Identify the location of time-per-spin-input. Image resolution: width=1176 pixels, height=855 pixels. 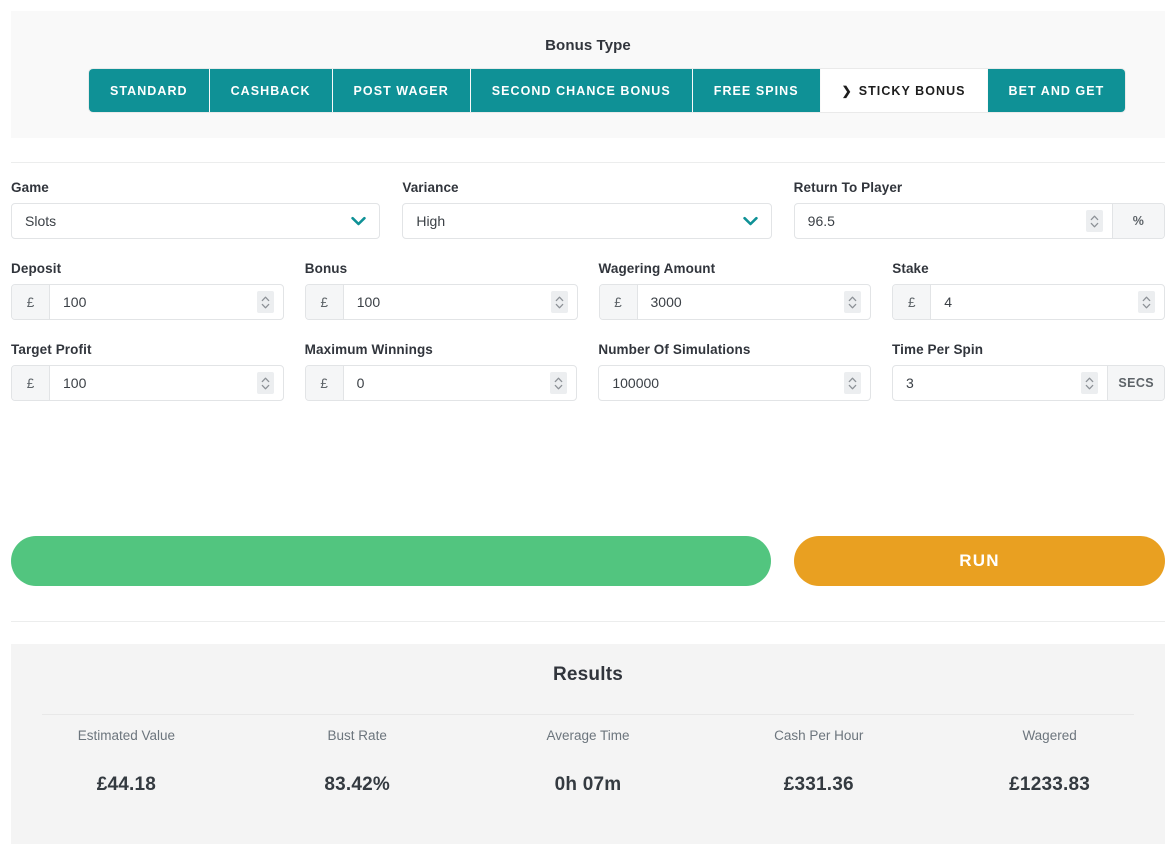
(987, 383).